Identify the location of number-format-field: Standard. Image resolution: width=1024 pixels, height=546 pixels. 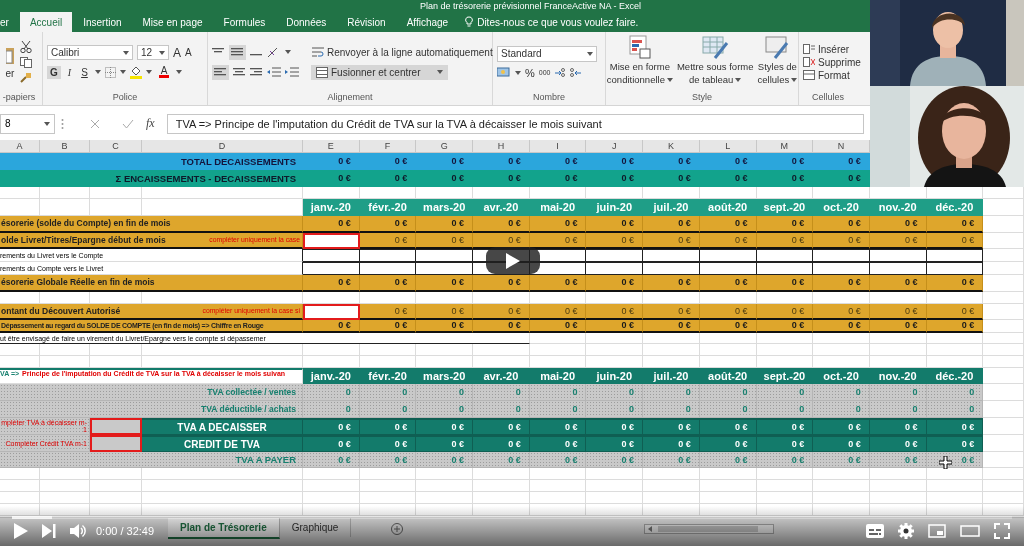
(547, 53).